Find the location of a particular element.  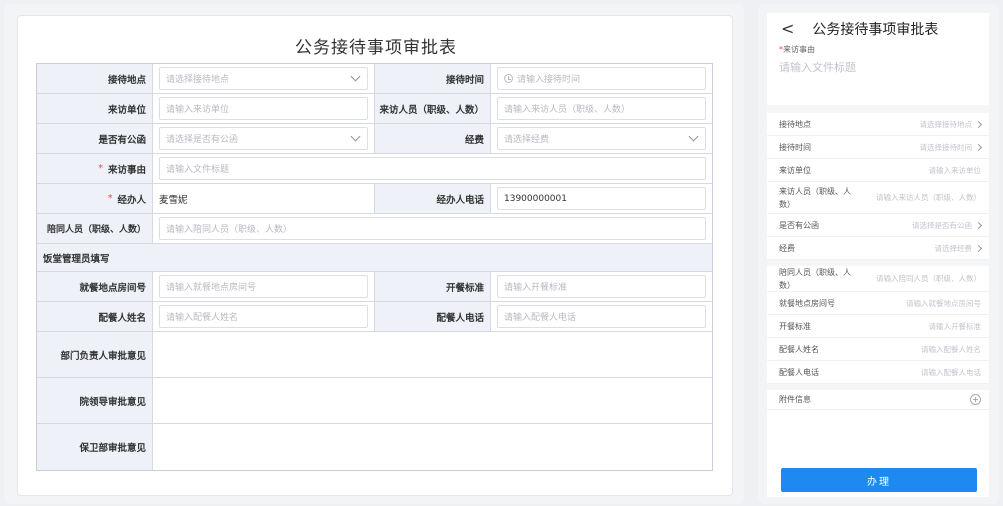

mobile-field-row: 陪同人员（职级、人数） 请输入陪同人员（职级、人数） is located at coordinates (878, 276).